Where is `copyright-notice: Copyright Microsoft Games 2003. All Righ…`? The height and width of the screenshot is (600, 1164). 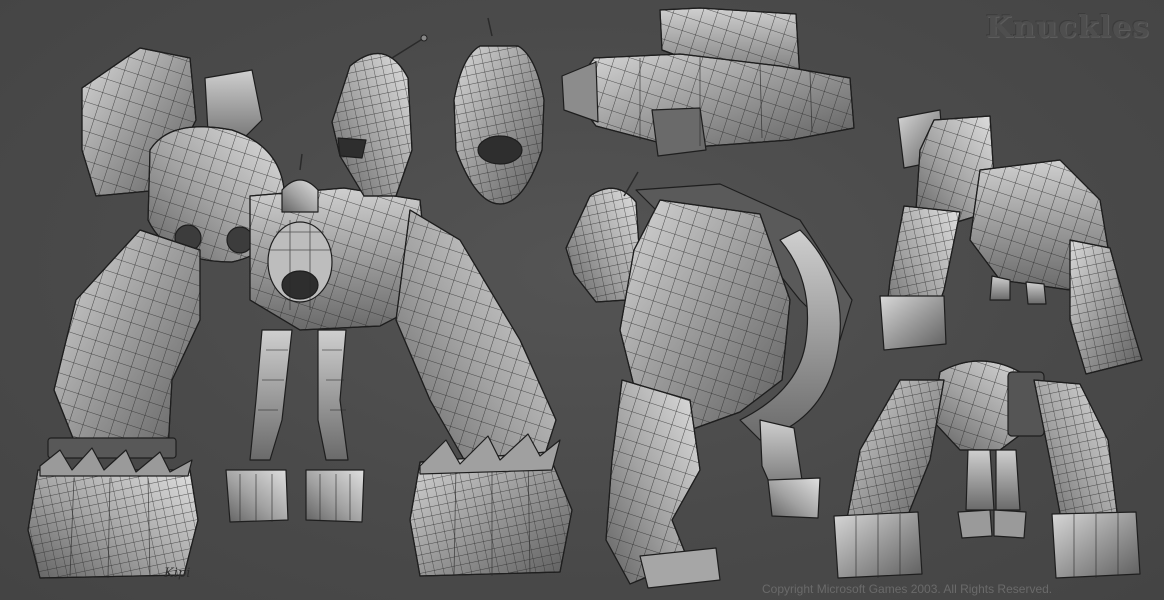 copyright-notice: Copyright Microsoft Games 2003. All Righ… is located at coordinates (907, 589).